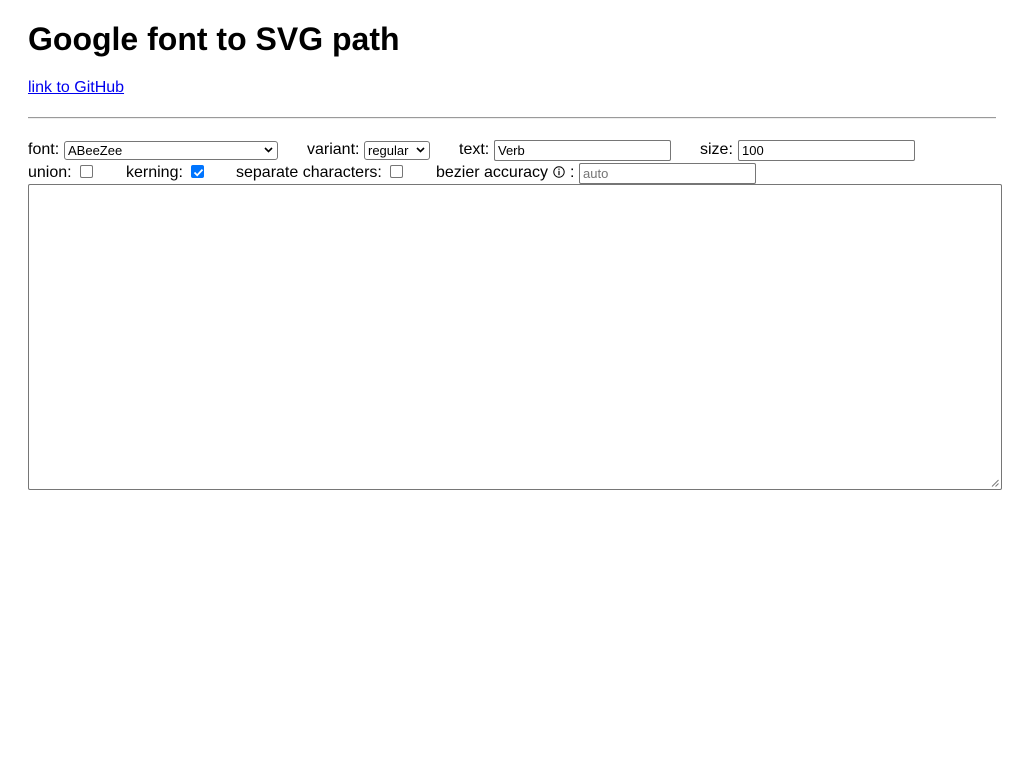 This screenshot has height=768, width=1024. I want to click on union-checkbox, so click(86, 171).